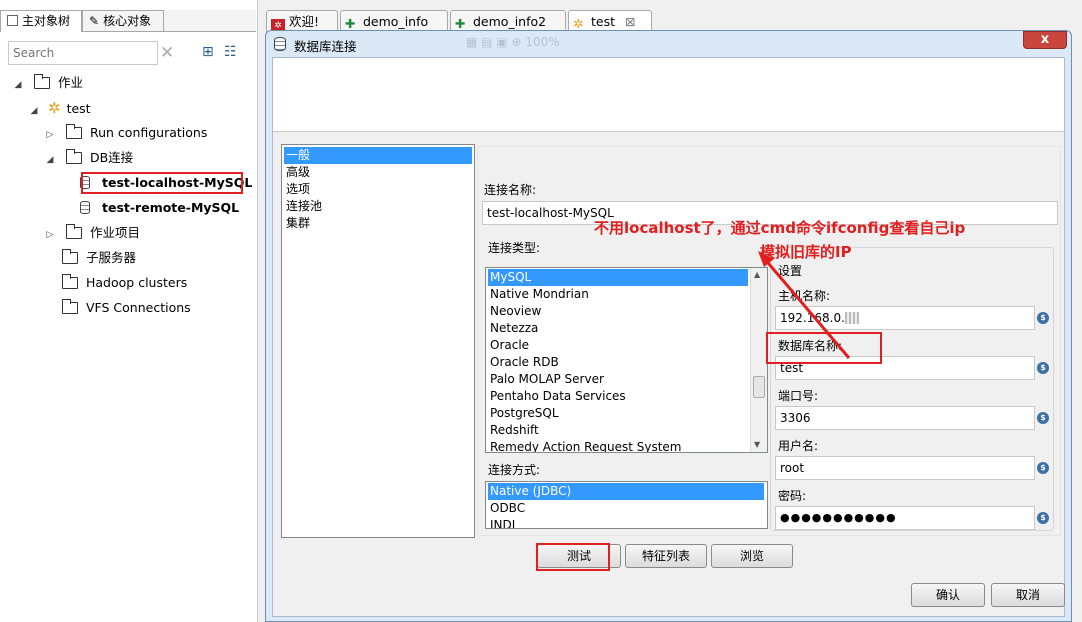  Describe the element at coordinates (666, 556) in the screenshot. I see `features-button: 特征列表` at that location.